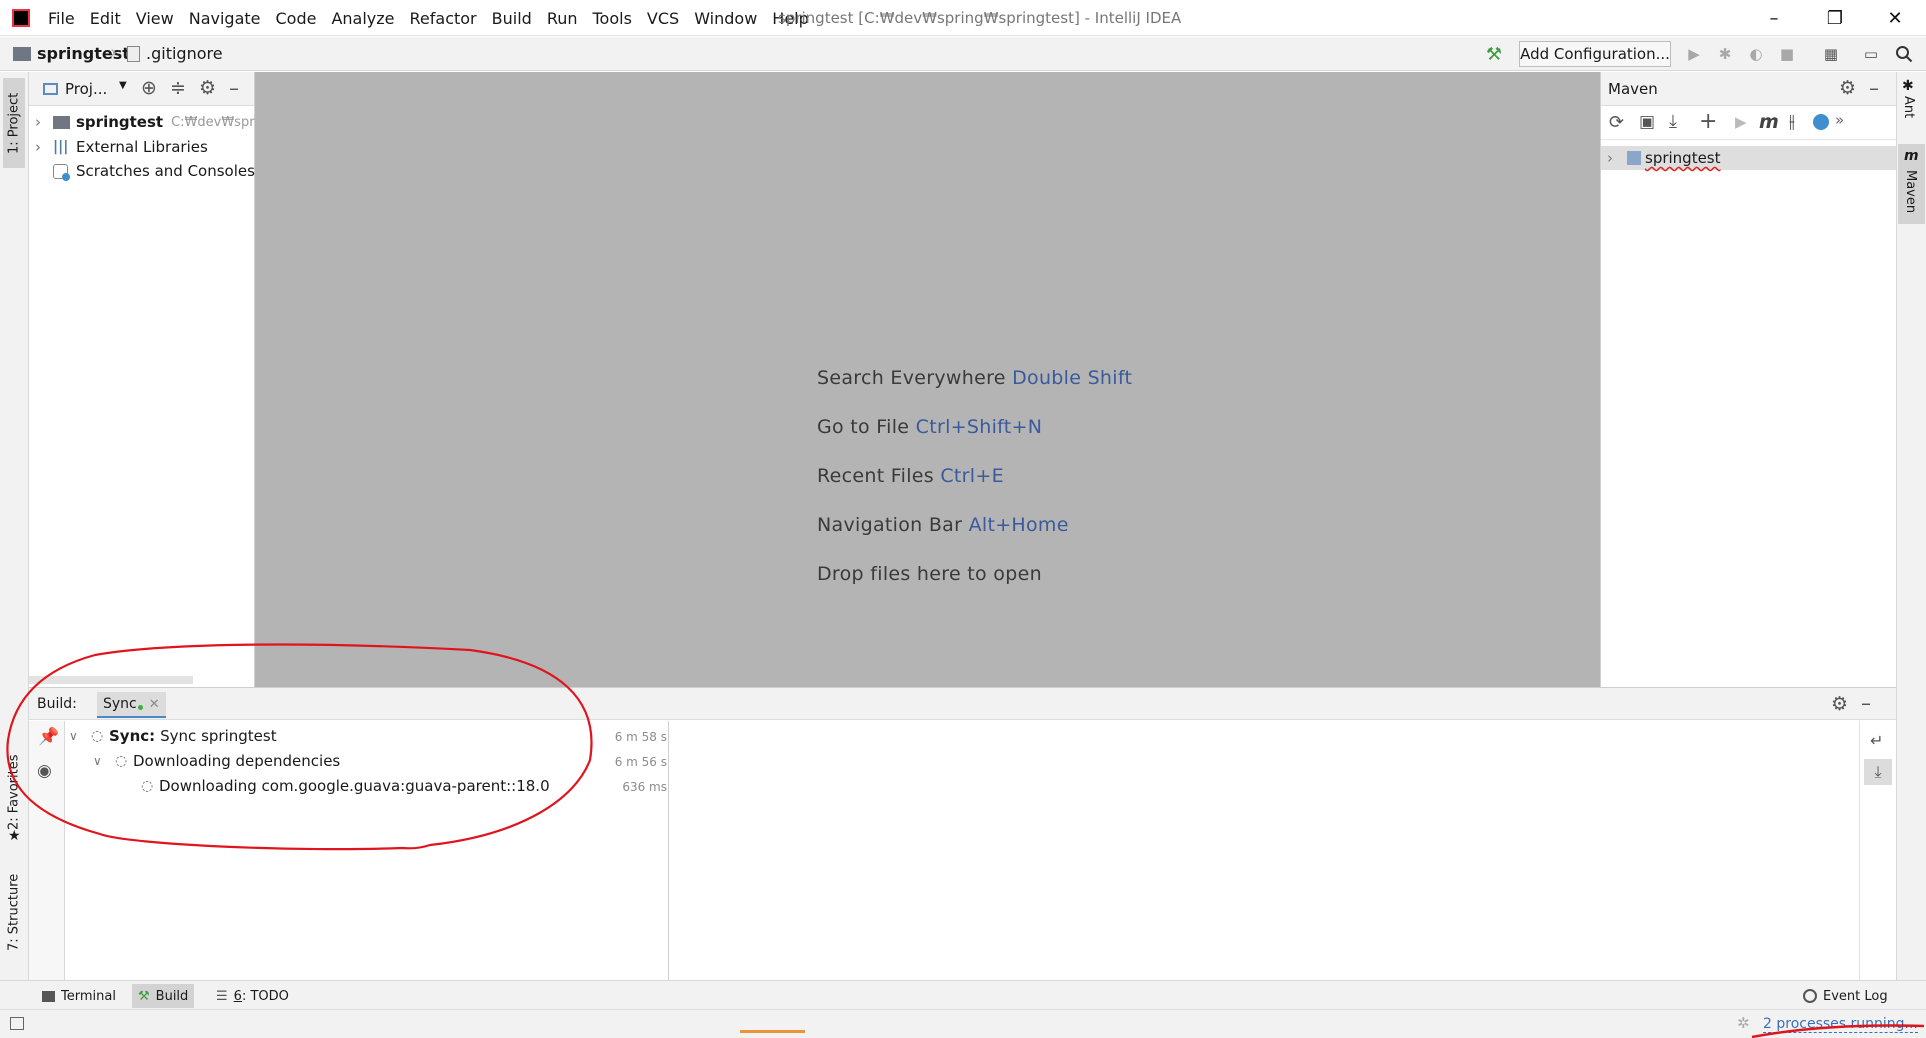  What do you see at coordinates (61, 18) in the screenshot?
I see `menu-file: File` at bounding box center [61, 18].